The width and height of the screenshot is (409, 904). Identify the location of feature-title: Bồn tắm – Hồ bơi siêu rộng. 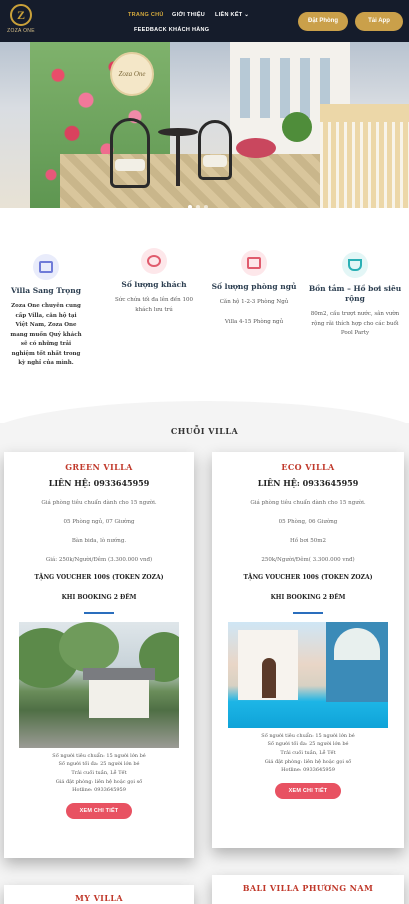
(355, 293).